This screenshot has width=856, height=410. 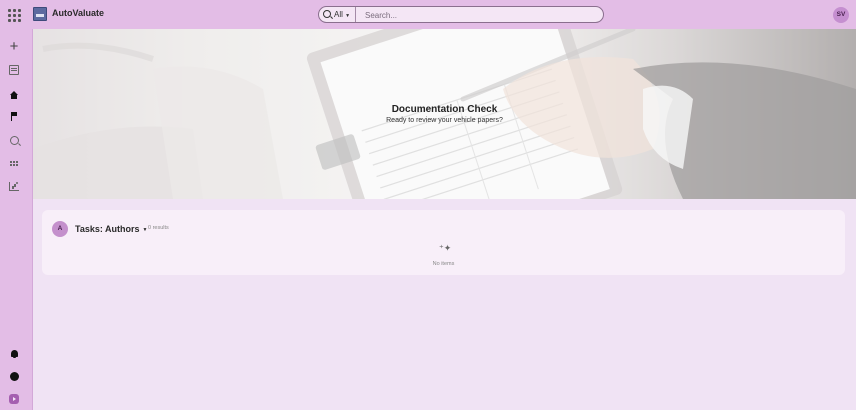 What do you see at coordinates (443, 264) in the screenshot?
I see `empty-state-text: No items` at bounding box center [443, 264].